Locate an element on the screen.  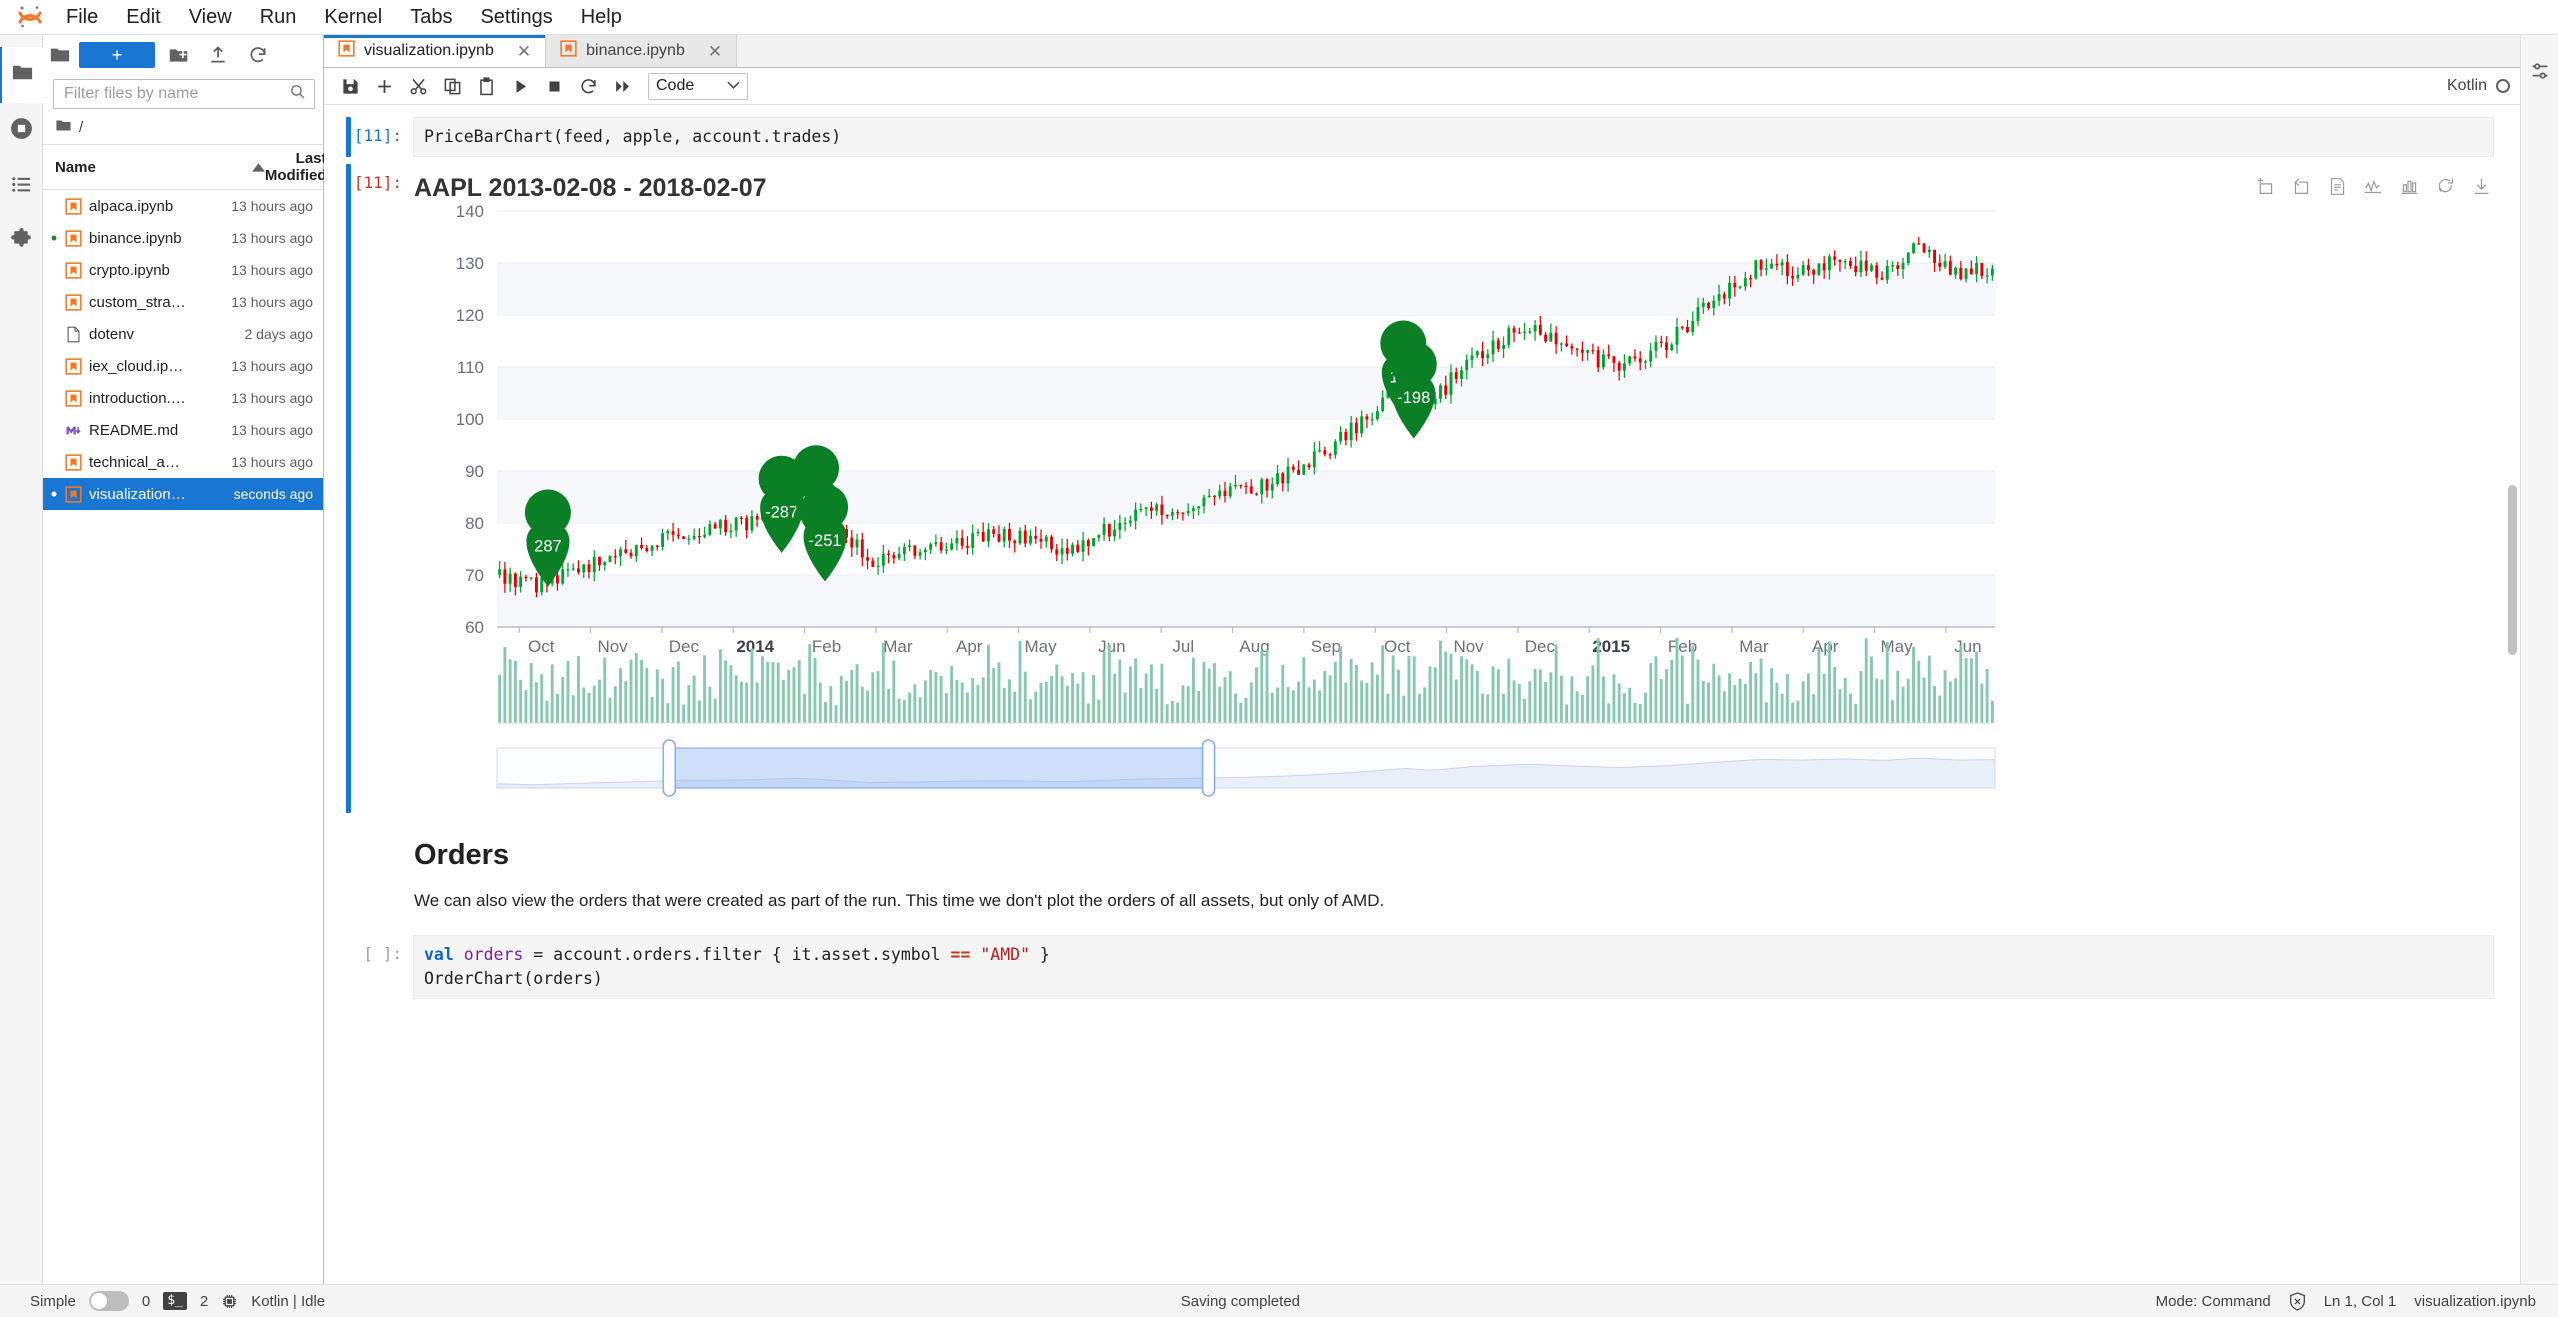
terminal-icon: $_ is located at coordinates (175, 1301).